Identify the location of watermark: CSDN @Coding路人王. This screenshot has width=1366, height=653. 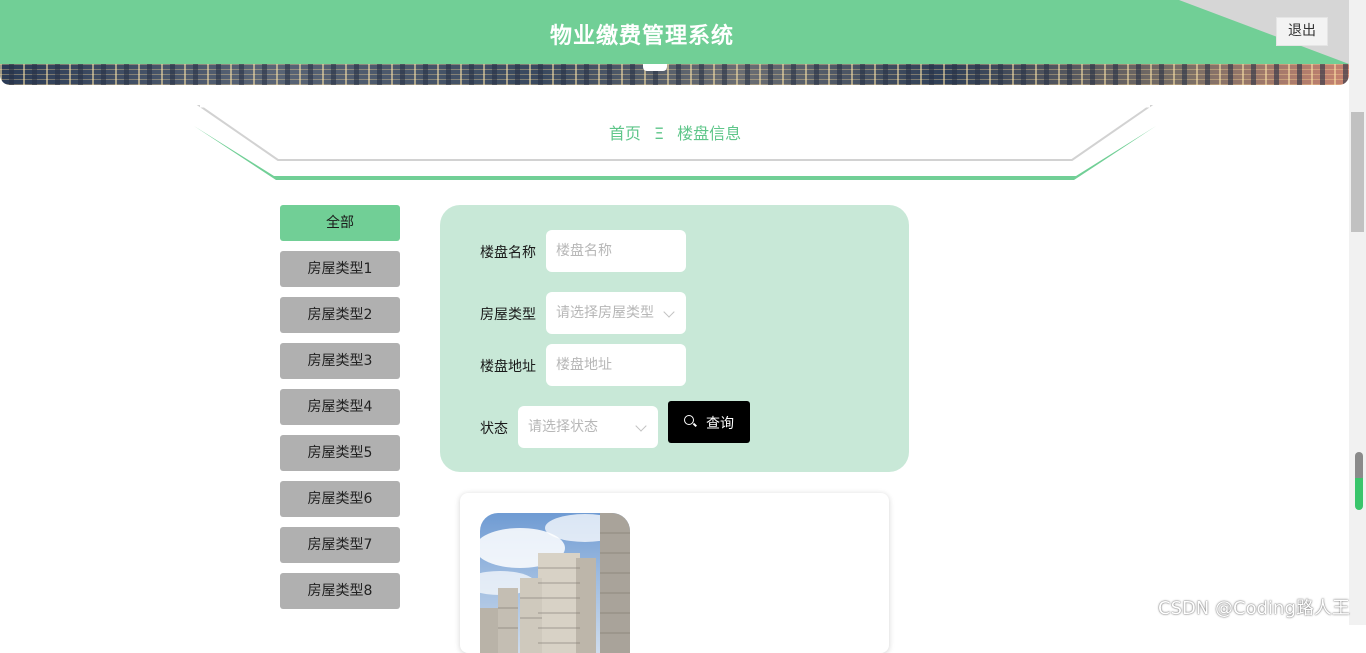
(1254, 608).